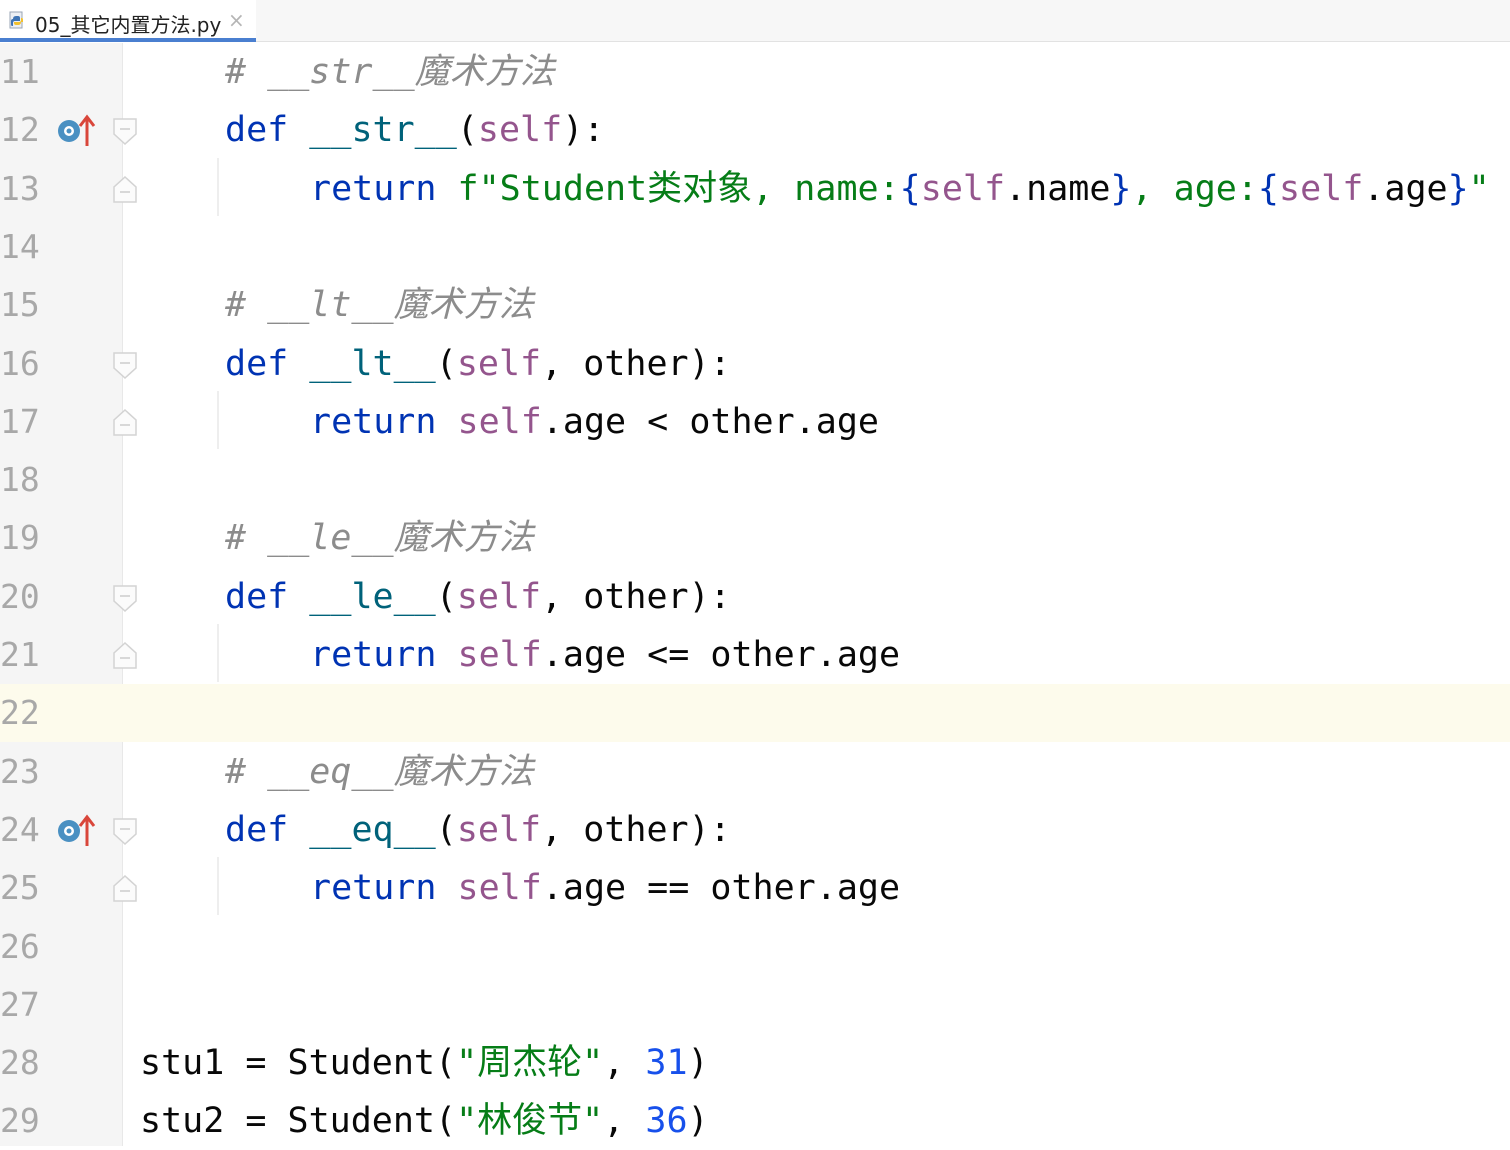  I want to click on line-number: 20, so click(20, 596).